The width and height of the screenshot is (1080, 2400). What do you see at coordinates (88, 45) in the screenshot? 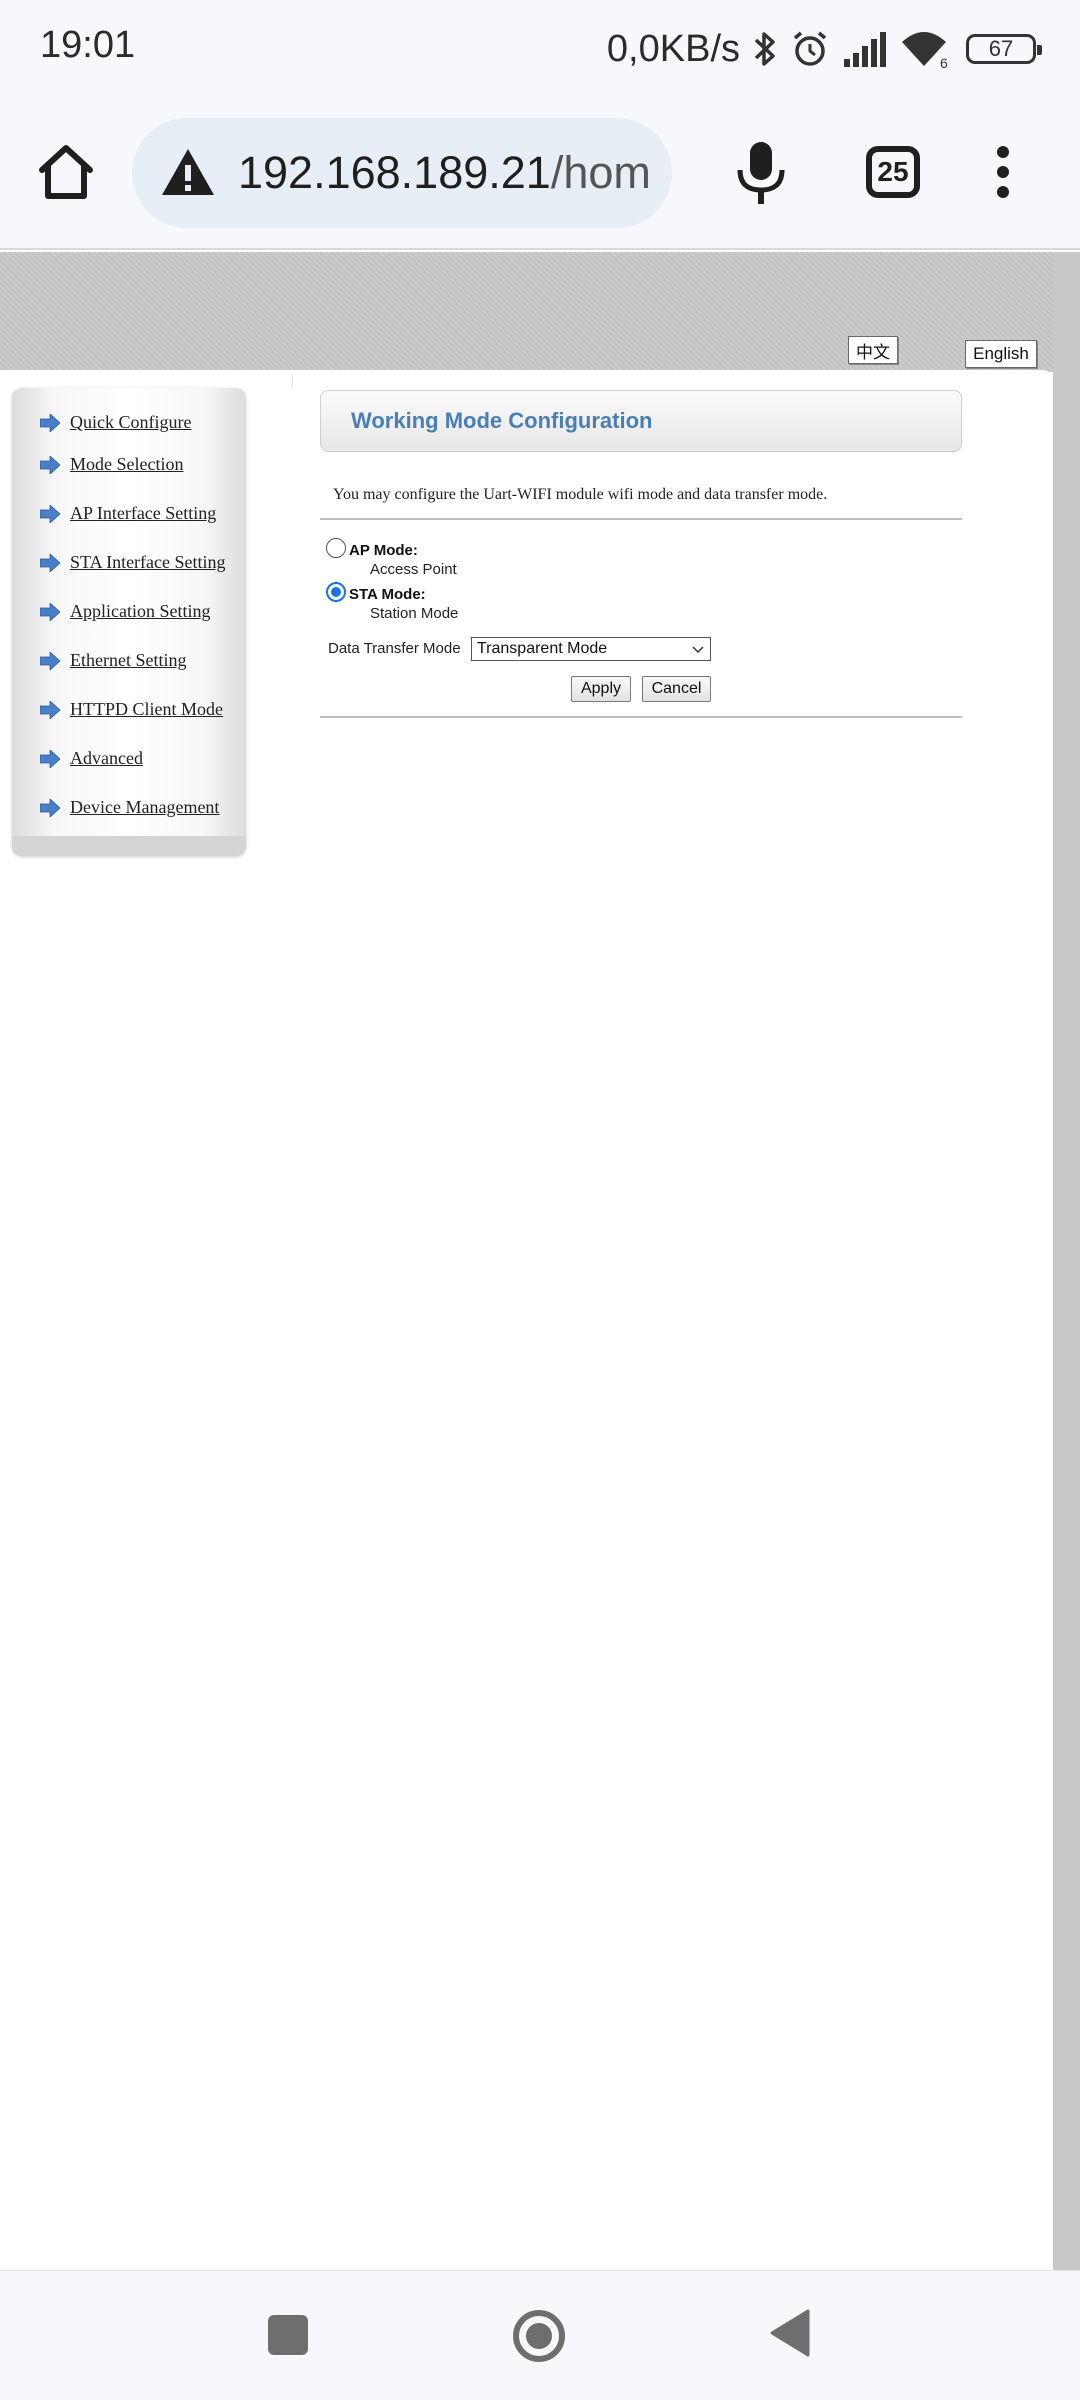
I see `status-time: 19:01` at bounding box center [88, 45].